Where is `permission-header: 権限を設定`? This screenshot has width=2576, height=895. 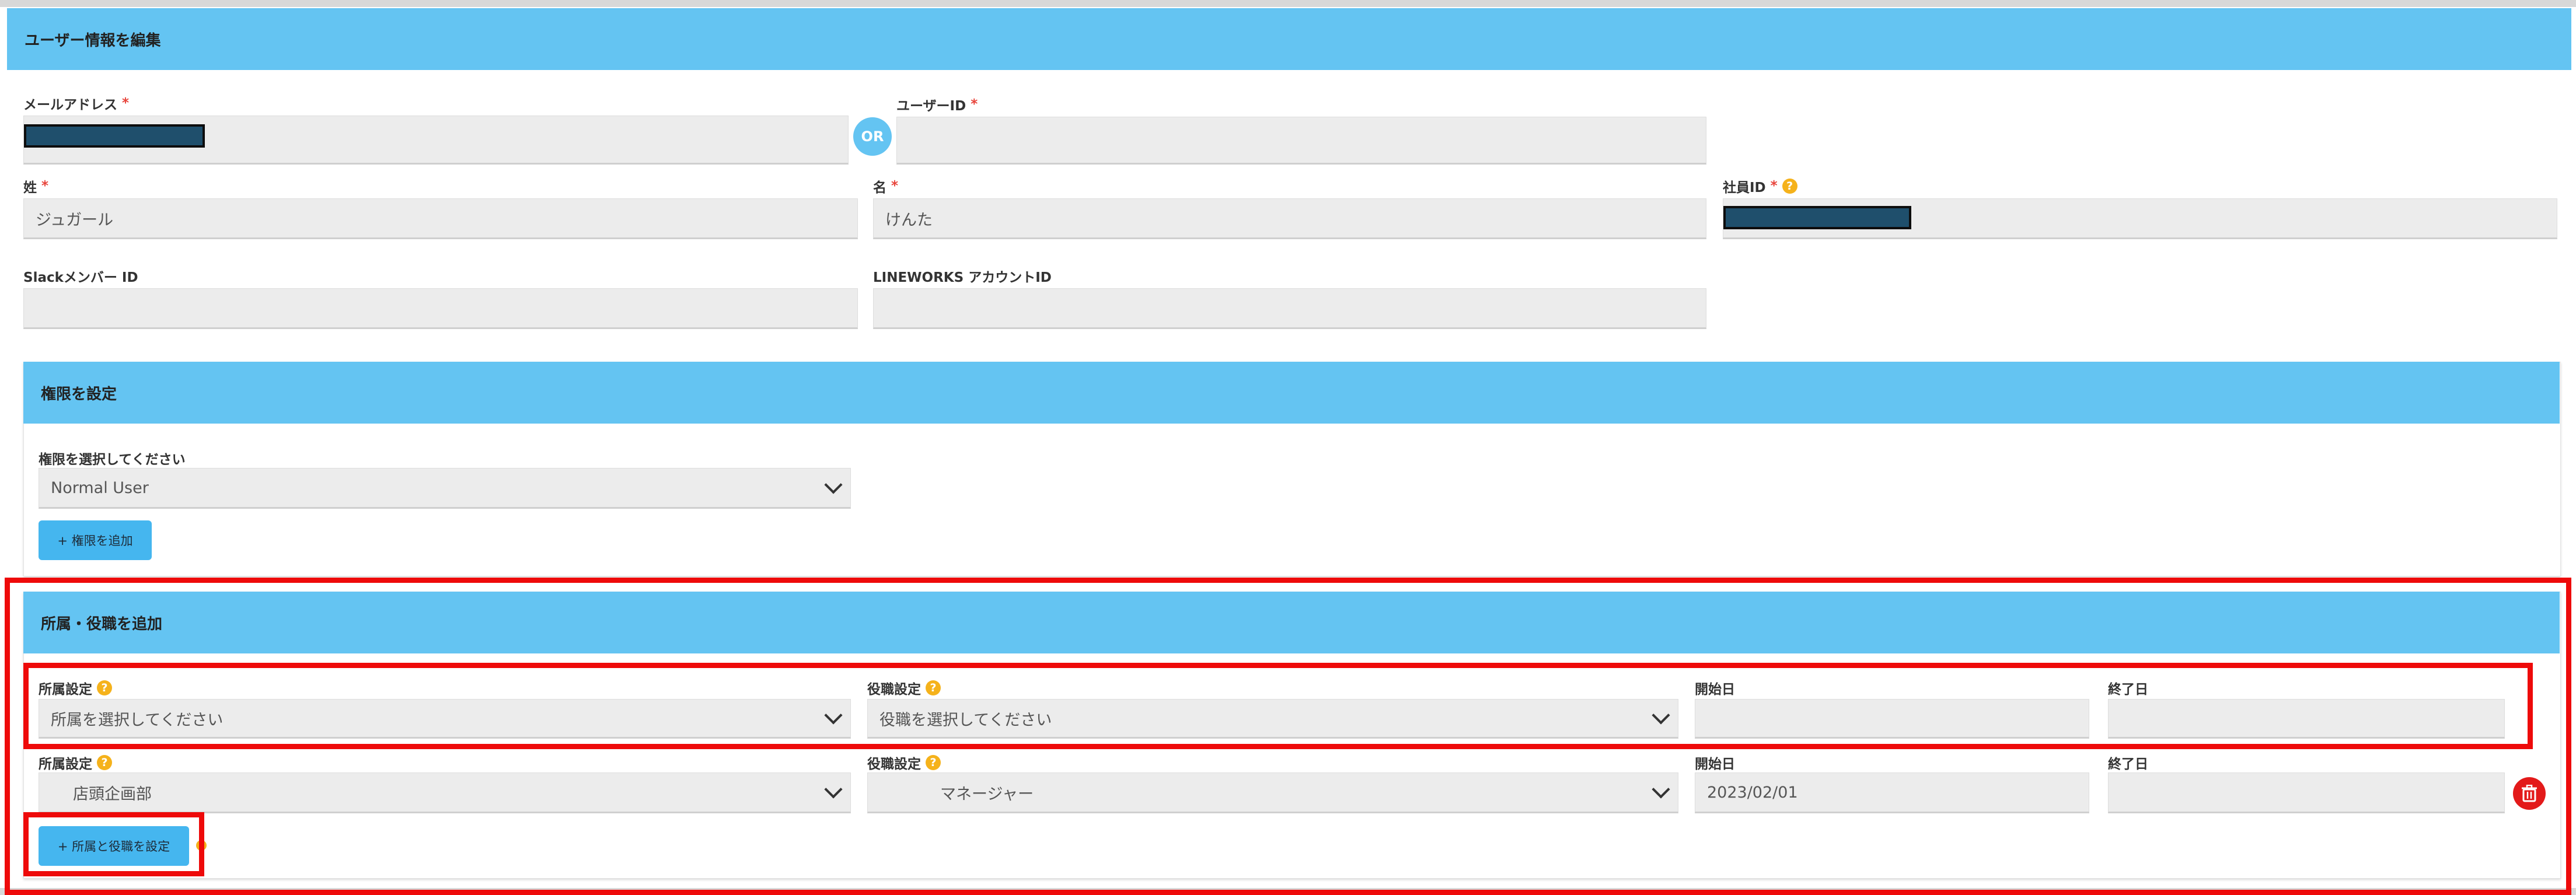
permission-header: 権限を設定 is located at coordinates (1291, 393).